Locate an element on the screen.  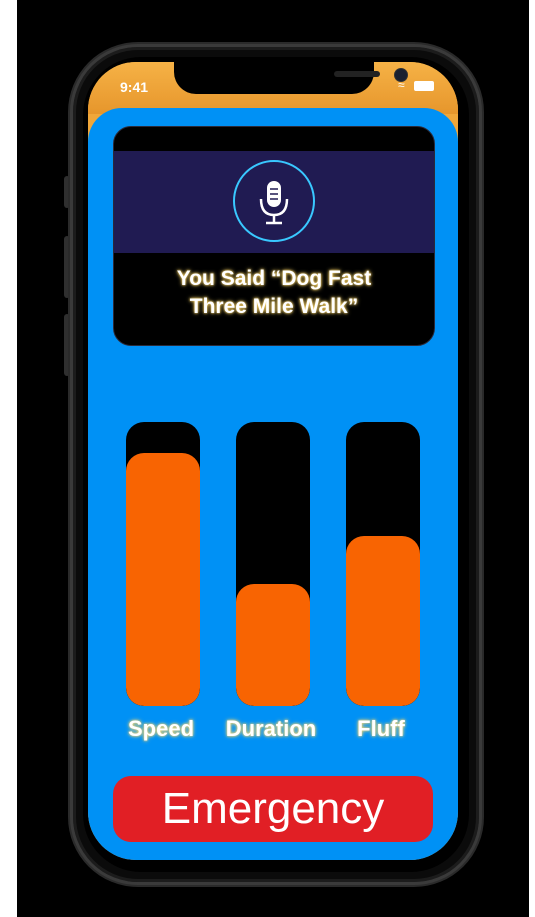
system-icons: ≈ is located at coordinates (418, 85).